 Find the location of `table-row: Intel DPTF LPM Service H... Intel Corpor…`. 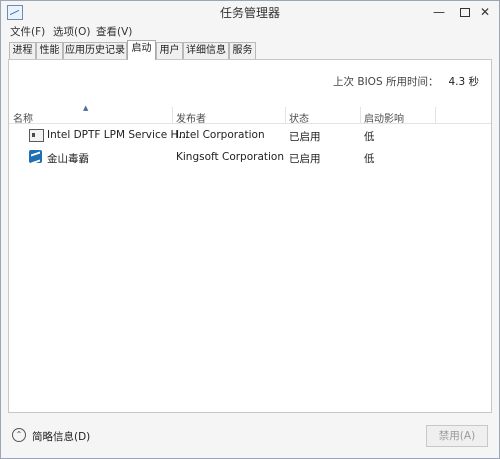

table-row: Intel DPTF LPM Service H... Intel Corpor… is located at coordinates (250, 136).